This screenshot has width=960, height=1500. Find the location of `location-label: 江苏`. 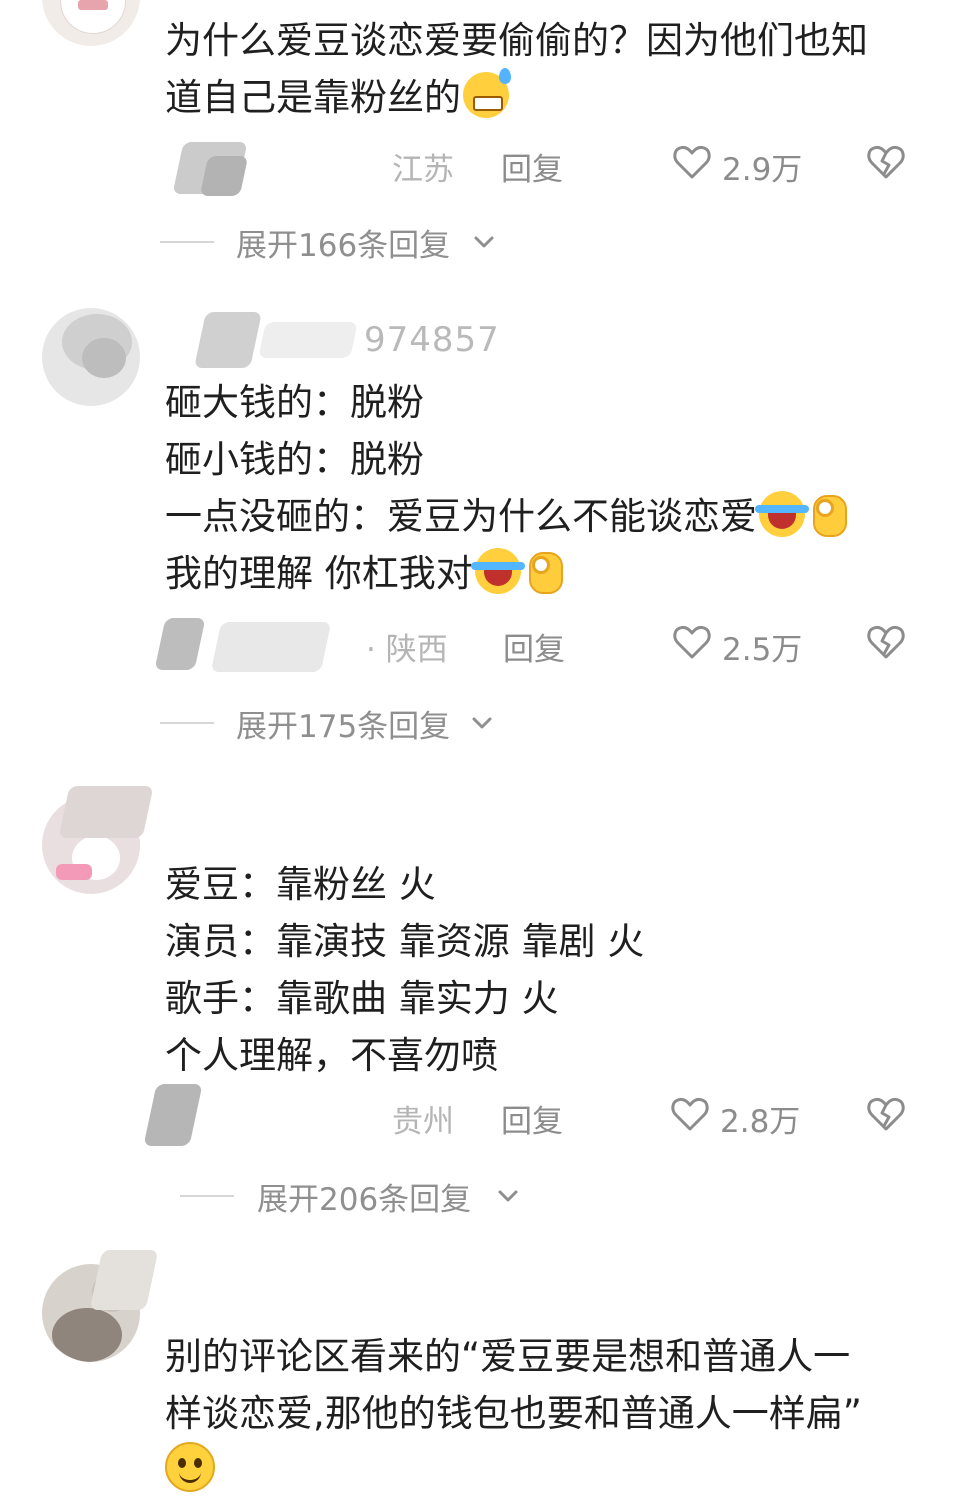

location-label: 江苏 is located at coordinates (423, 170).